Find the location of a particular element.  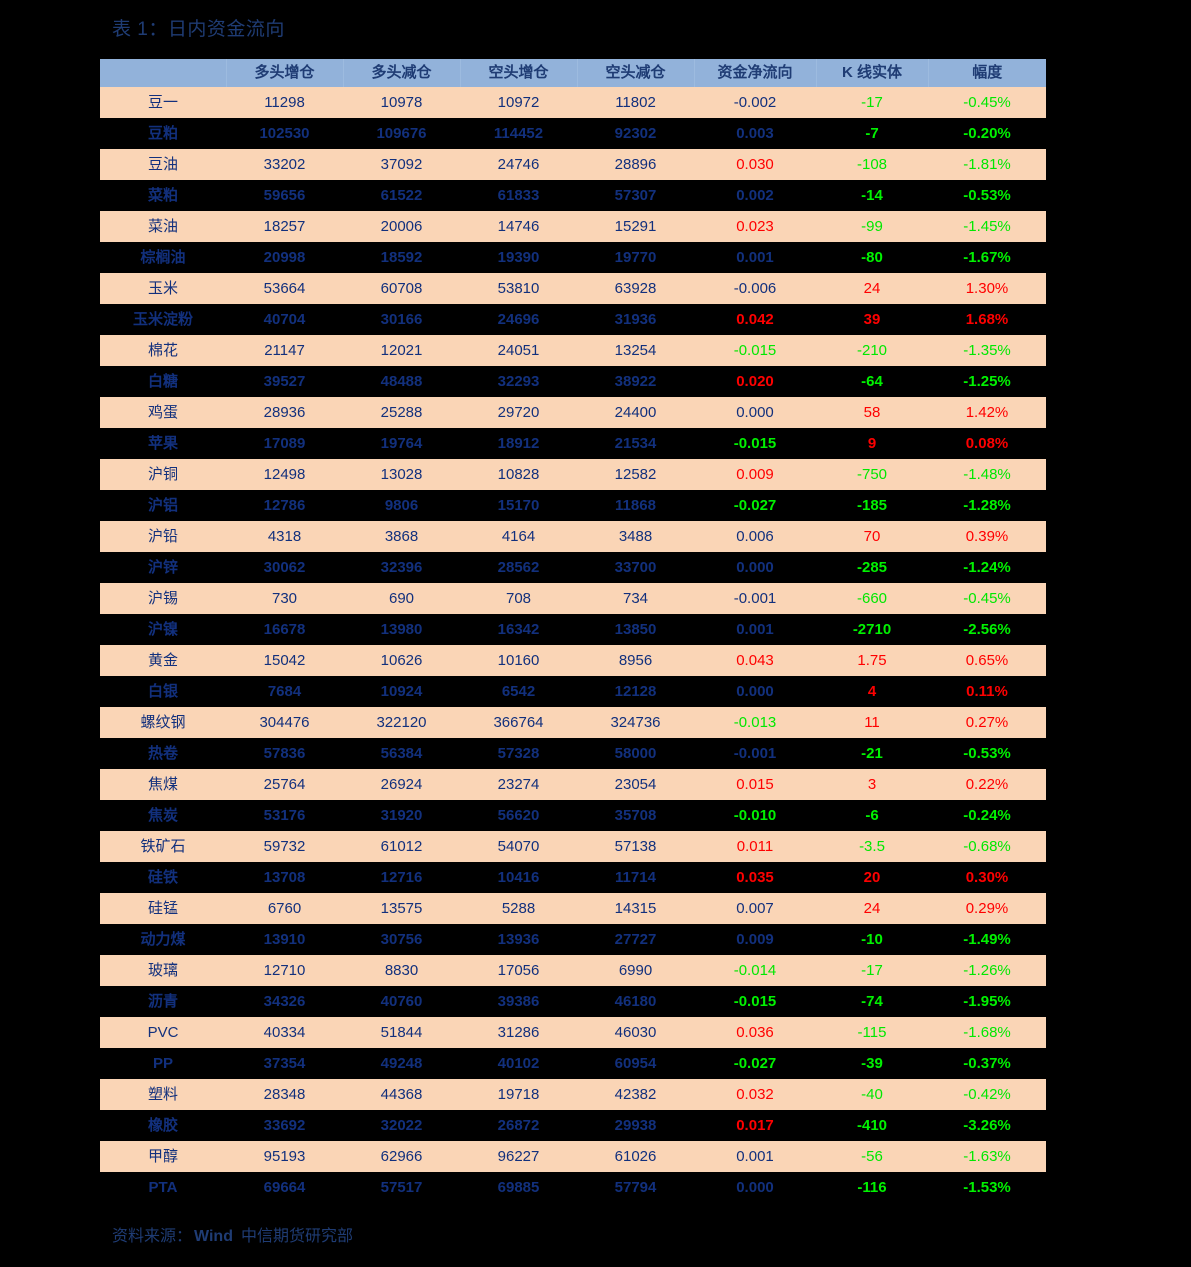

cell-short-add: 19718 is located at coordinates (518, 1094).